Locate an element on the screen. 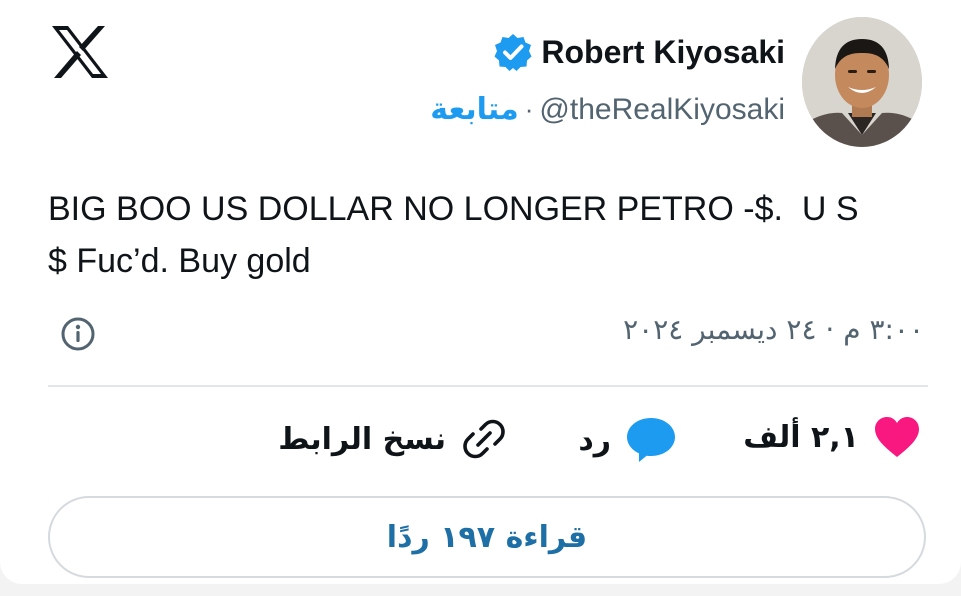 This screenshot has height=596, width=961. author-display-name: Robert Kiyosaki is located at coordinates (663, 52).